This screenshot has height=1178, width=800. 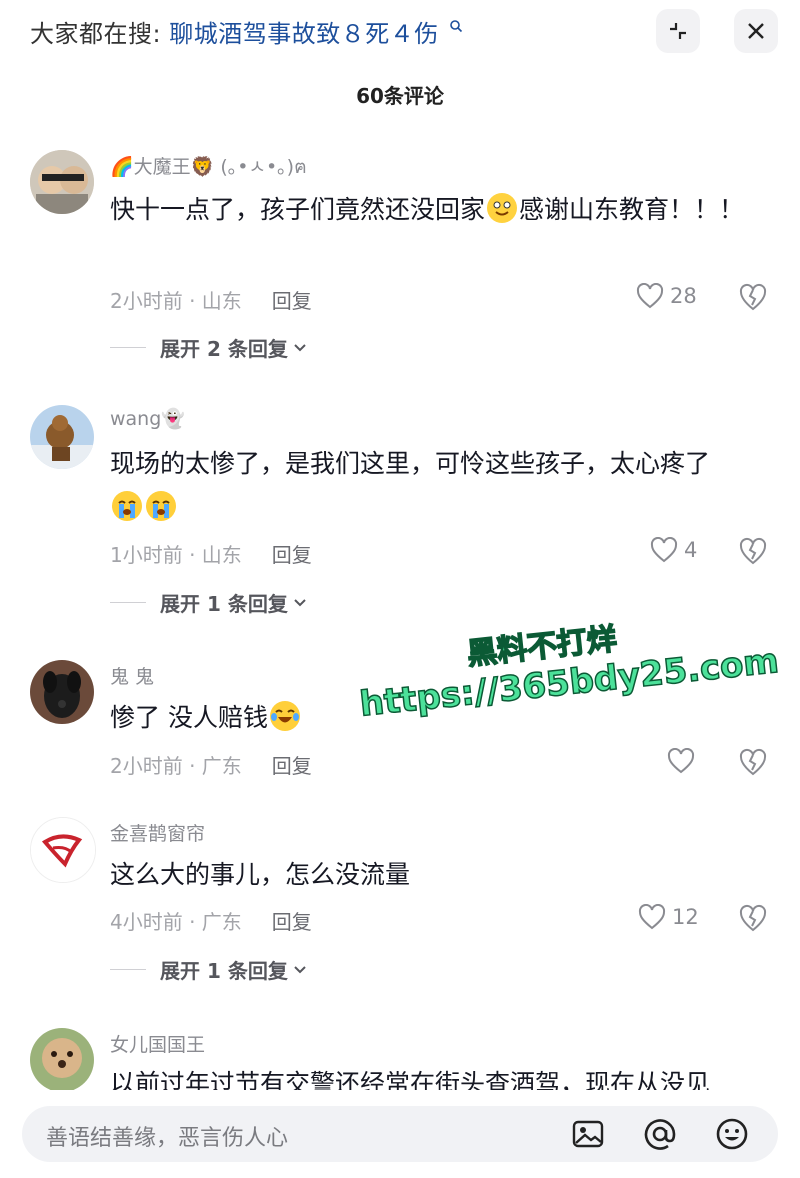 I want to click on time-location: 2小时前 · 广东, so click(x=176, y=766).